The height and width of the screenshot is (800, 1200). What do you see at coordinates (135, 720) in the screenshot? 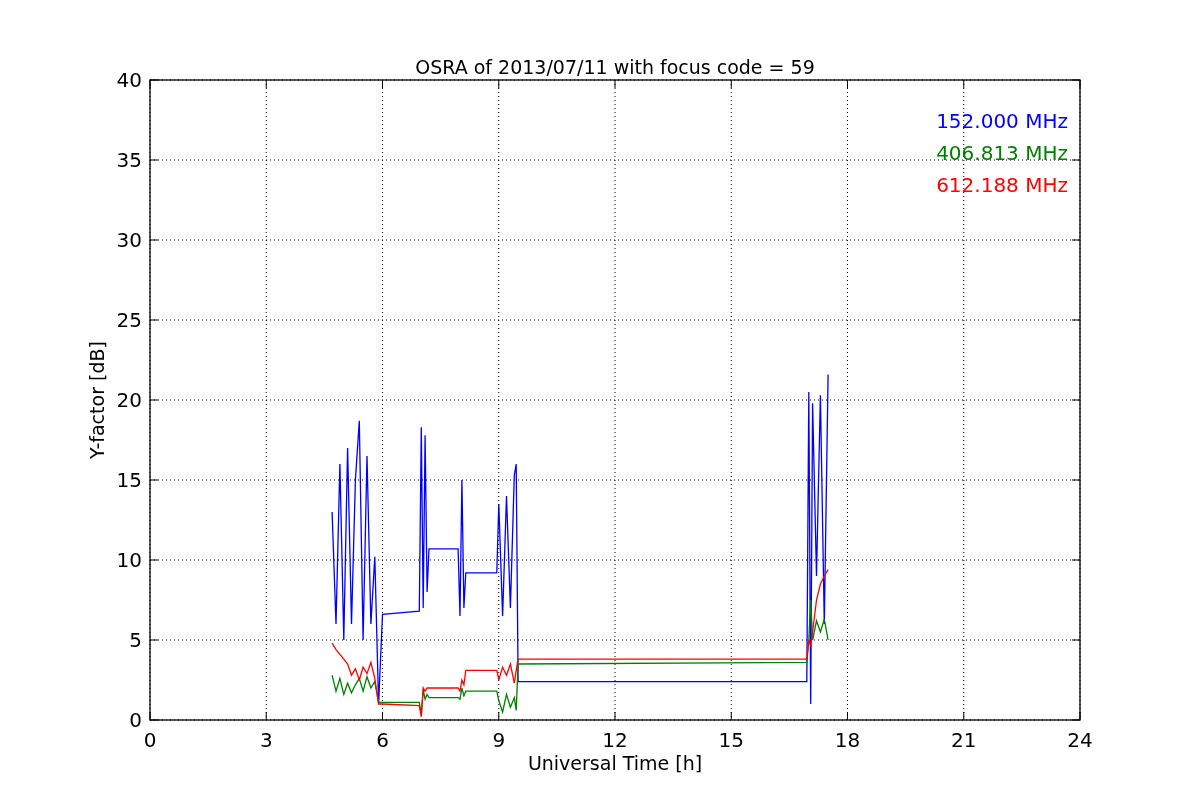
I see `y-tick-label: 0` at bounding box center [135, 720].